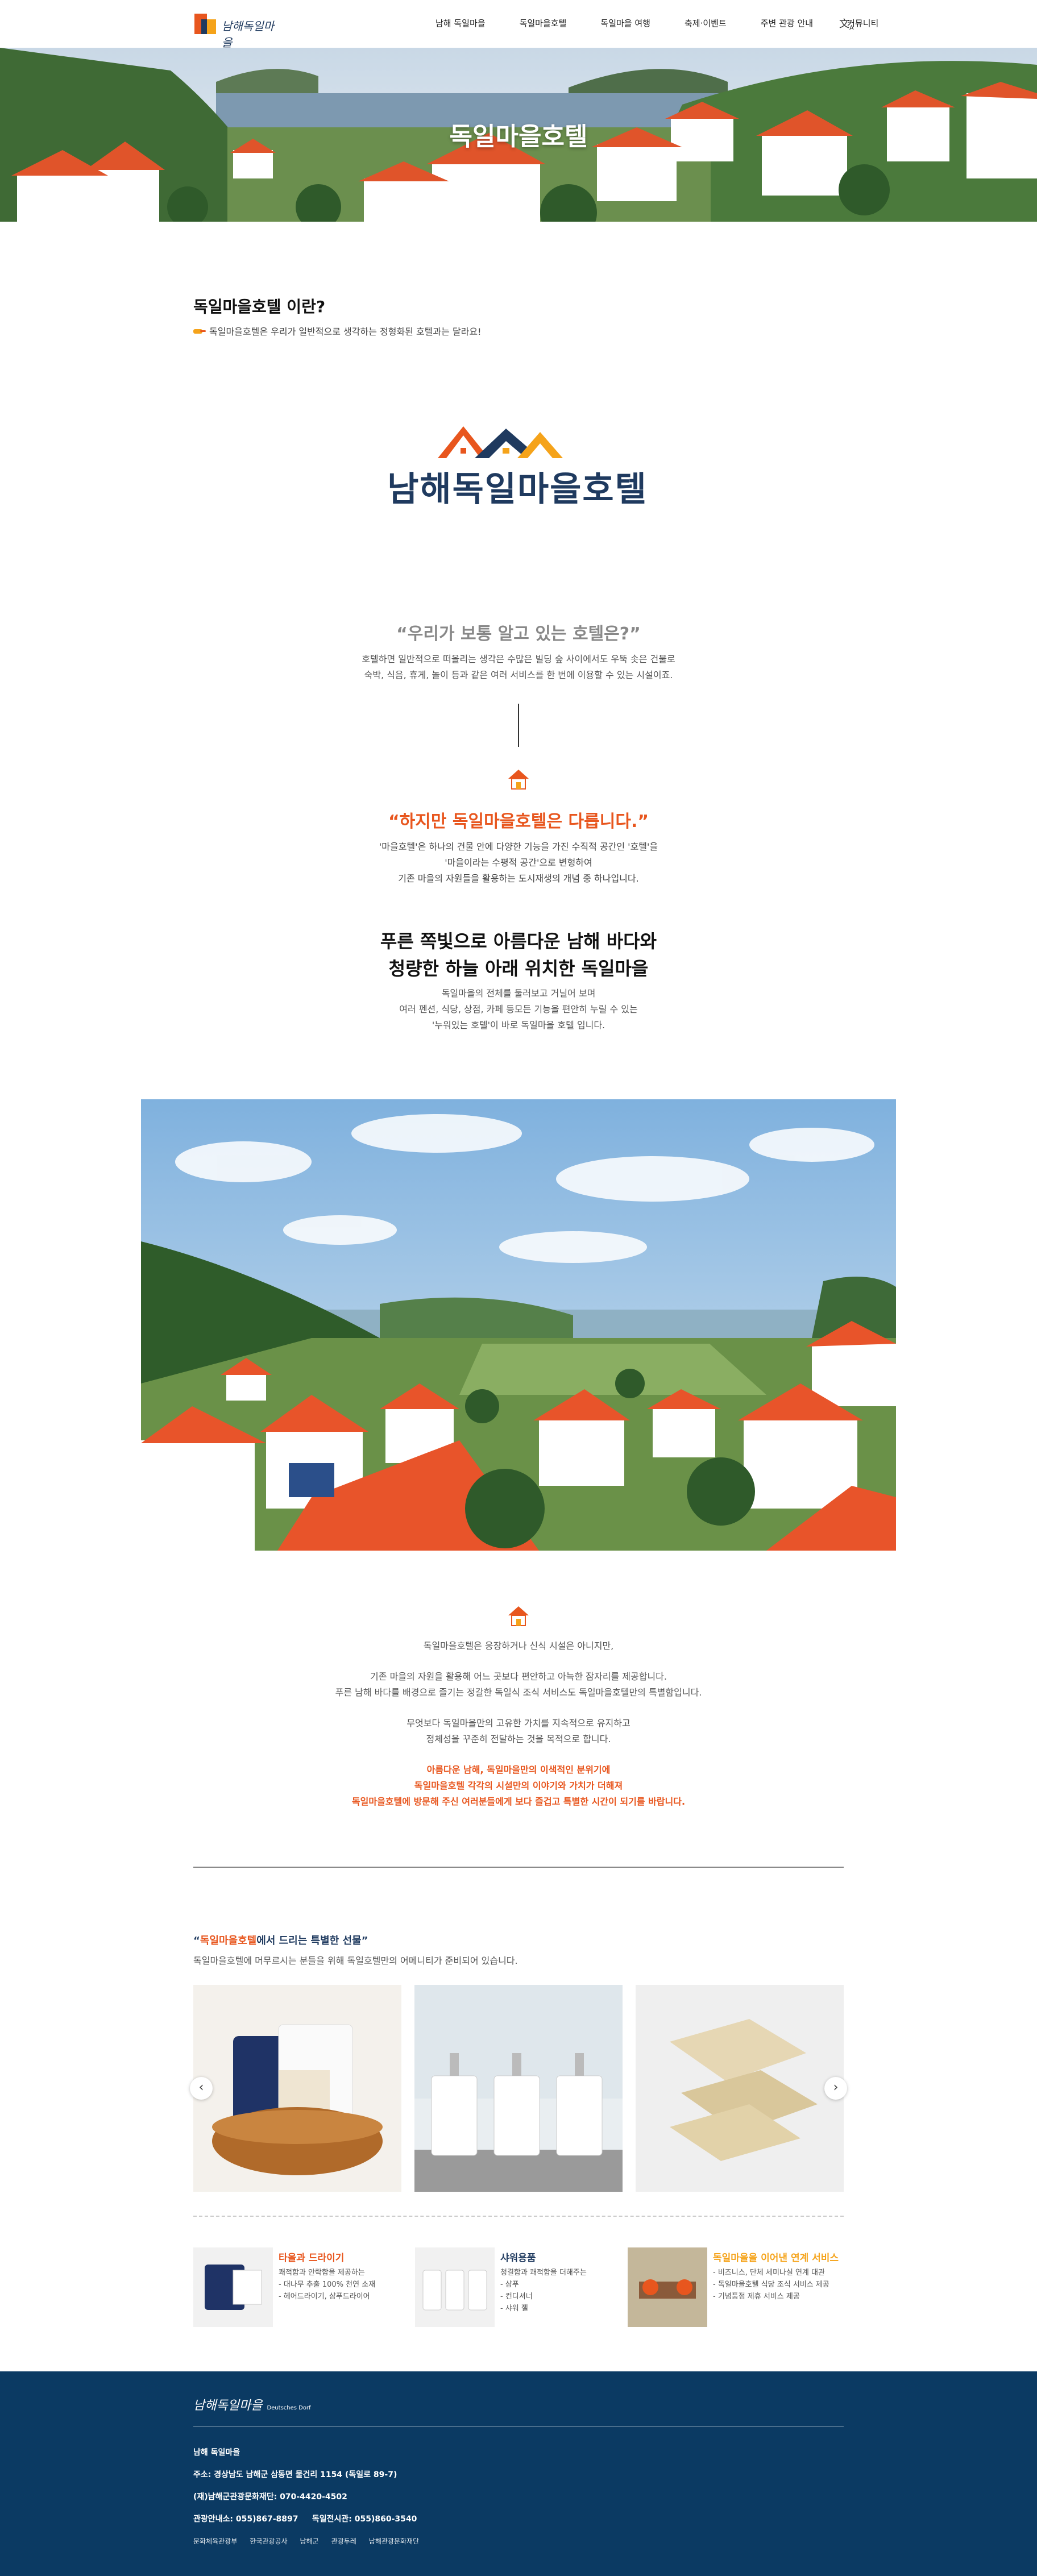 Image resolution: width=1037 pixels, height=2576 pixels. I want to click on amenity-line: 쾌적함과 안락함을 제공하는, so click(322, 2272).